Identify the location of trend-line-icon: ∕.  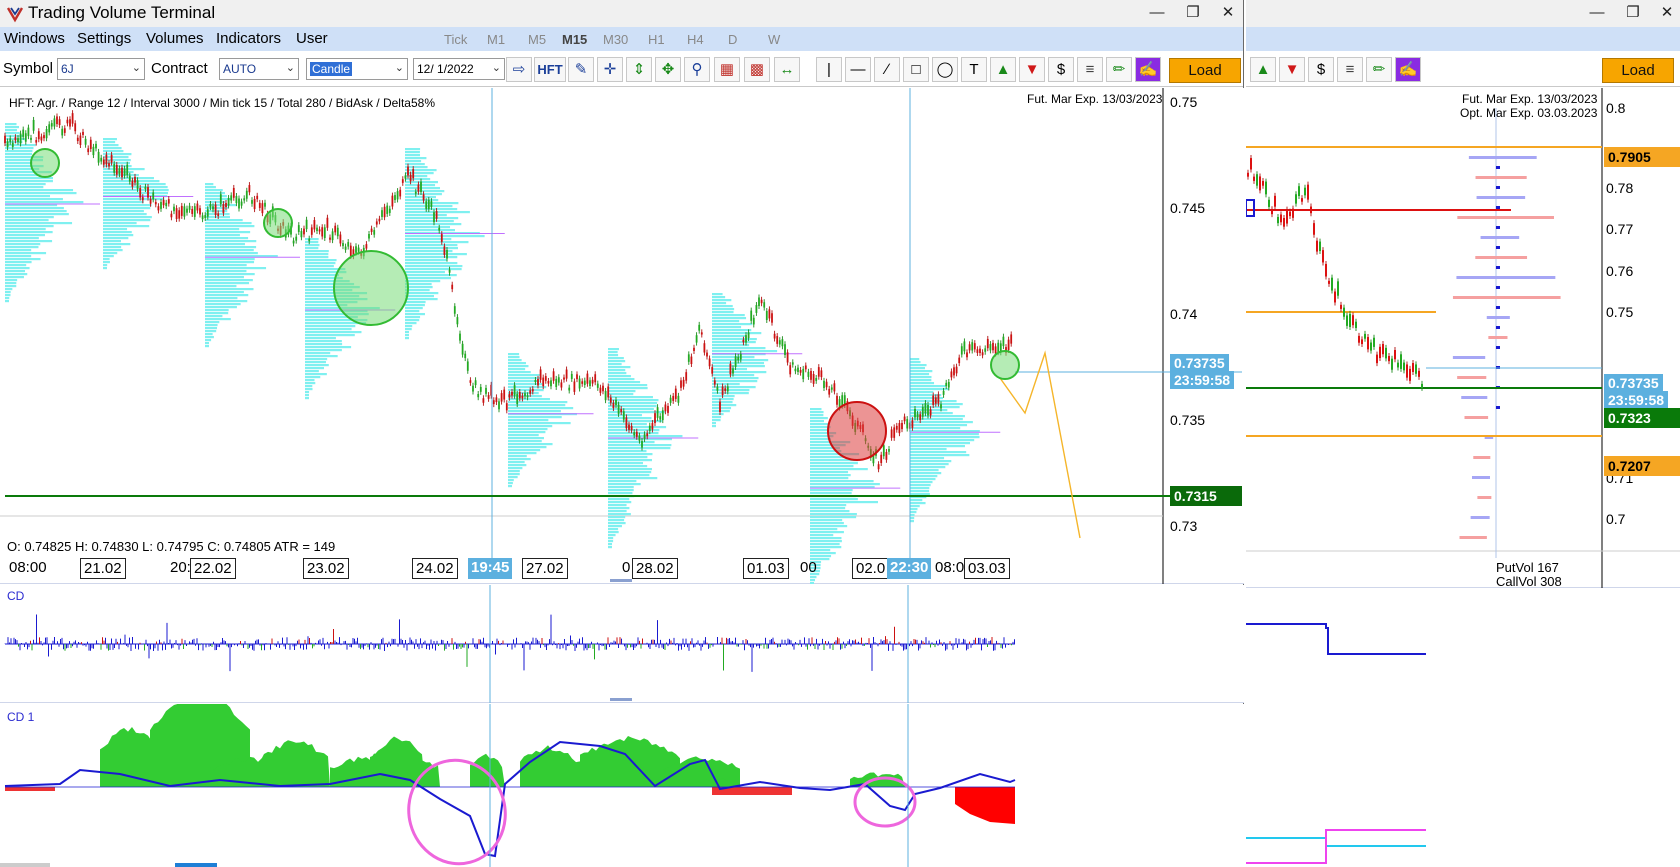
(887, 69).